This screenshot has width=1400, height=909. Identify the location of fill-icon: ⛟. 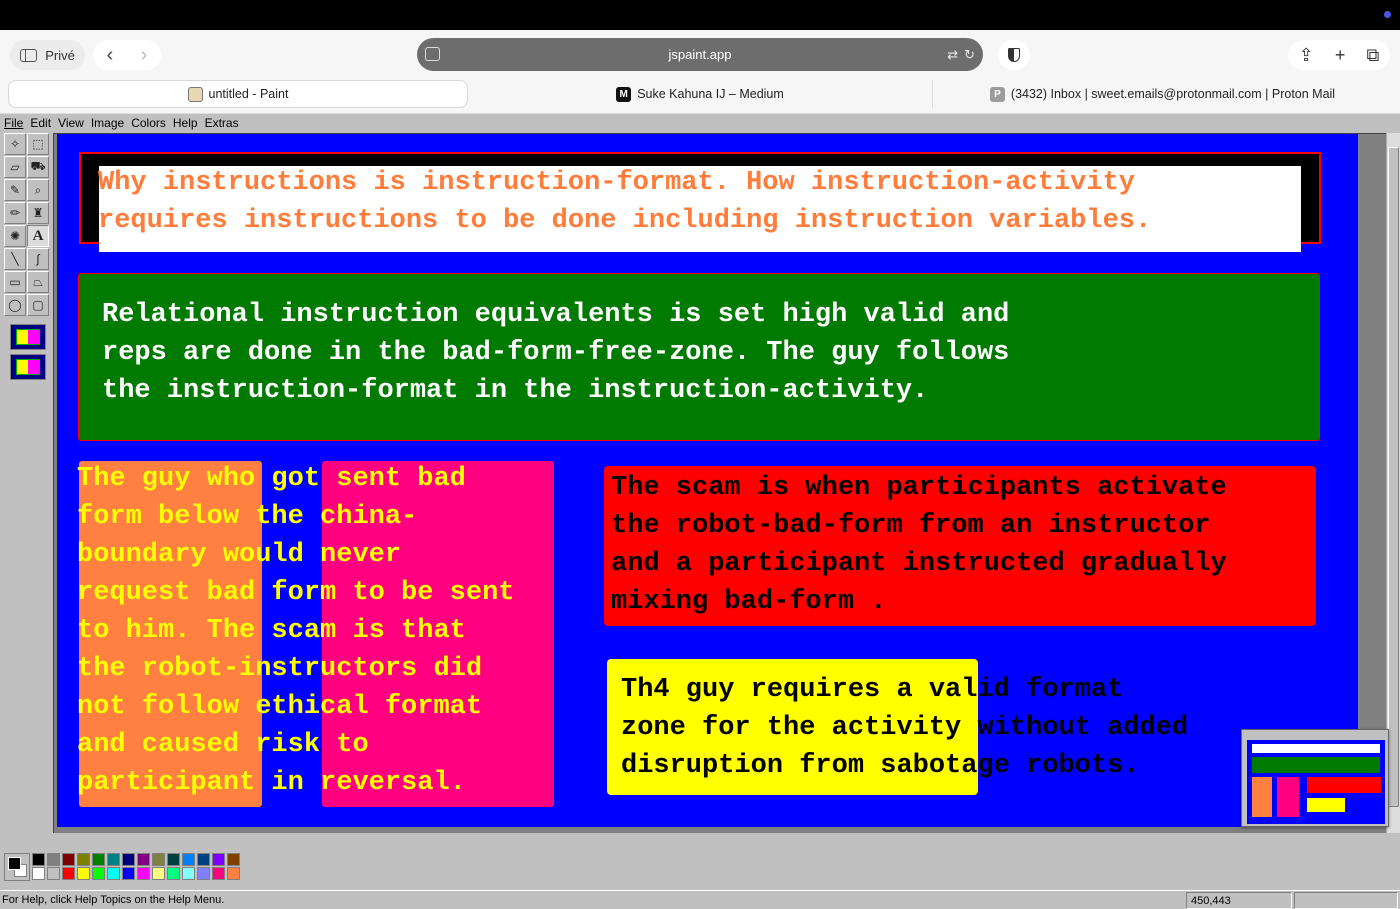
(38, 167).